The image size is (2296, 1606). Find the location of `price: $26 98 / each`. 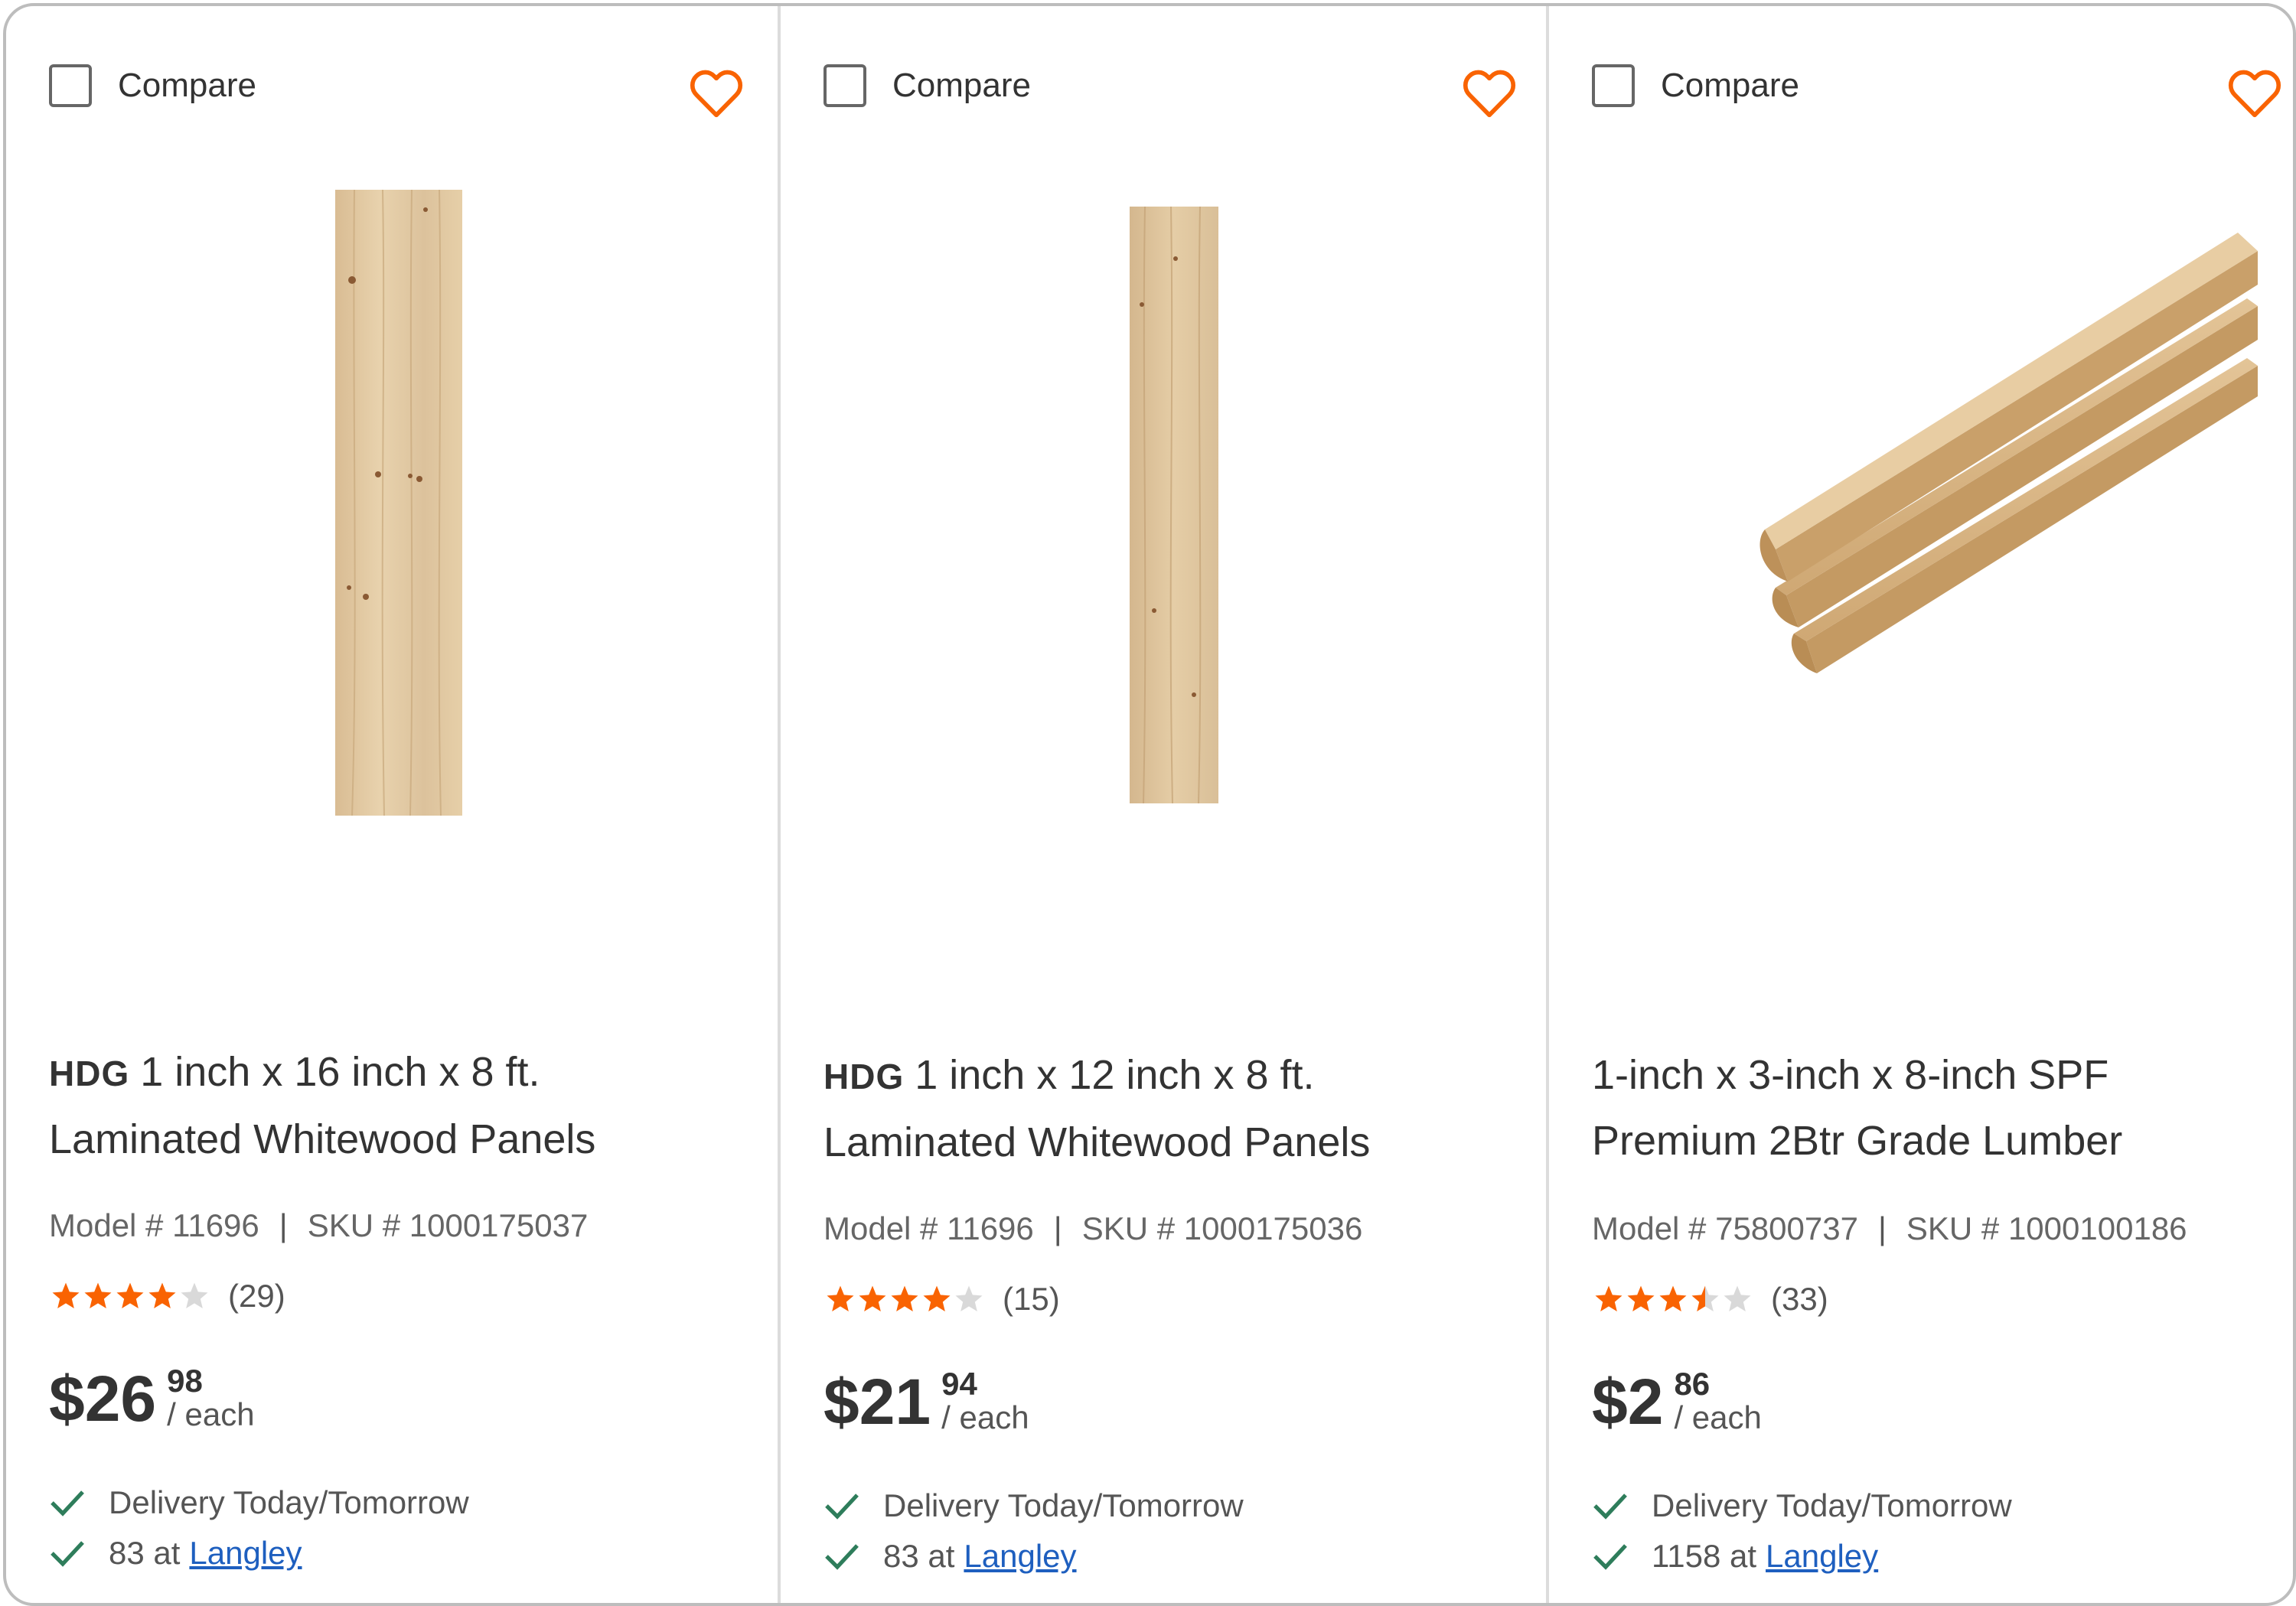

price: $26 98 / each is located at coordinates (152, 1398).